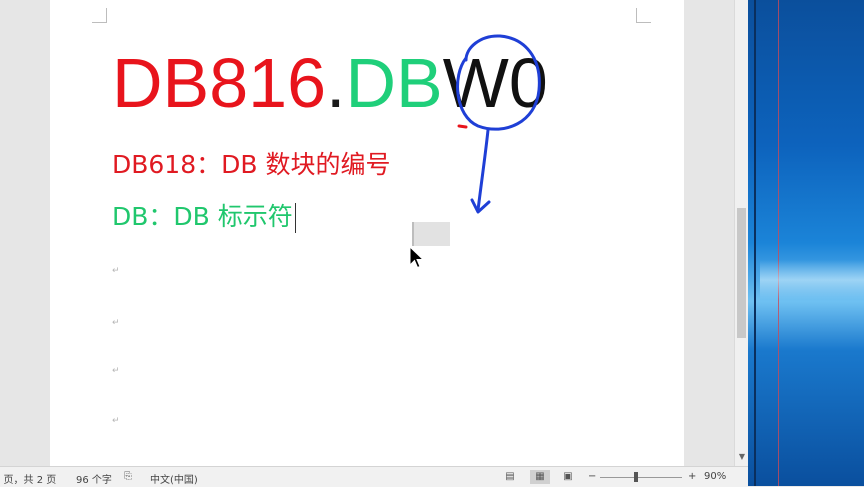 This screenshot has width=864, height=487. I want to click on zoom-slider-thumb, so click(636, 477).